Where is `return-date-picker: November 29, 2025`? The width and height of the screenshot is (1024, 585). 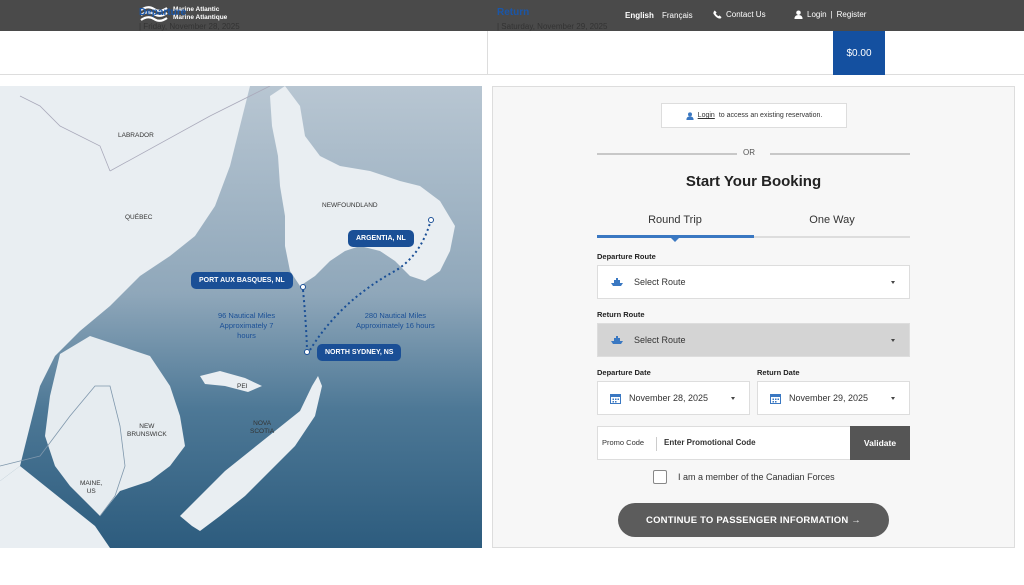
return-date-picker: November 29, 2025 is located at coordinates (833, 398).